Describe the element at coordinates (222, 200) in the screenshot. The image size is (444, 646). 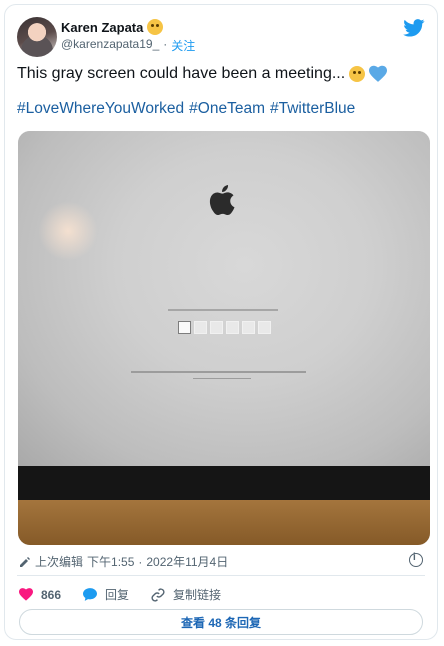
I see `apple-logo-icon` at that location.